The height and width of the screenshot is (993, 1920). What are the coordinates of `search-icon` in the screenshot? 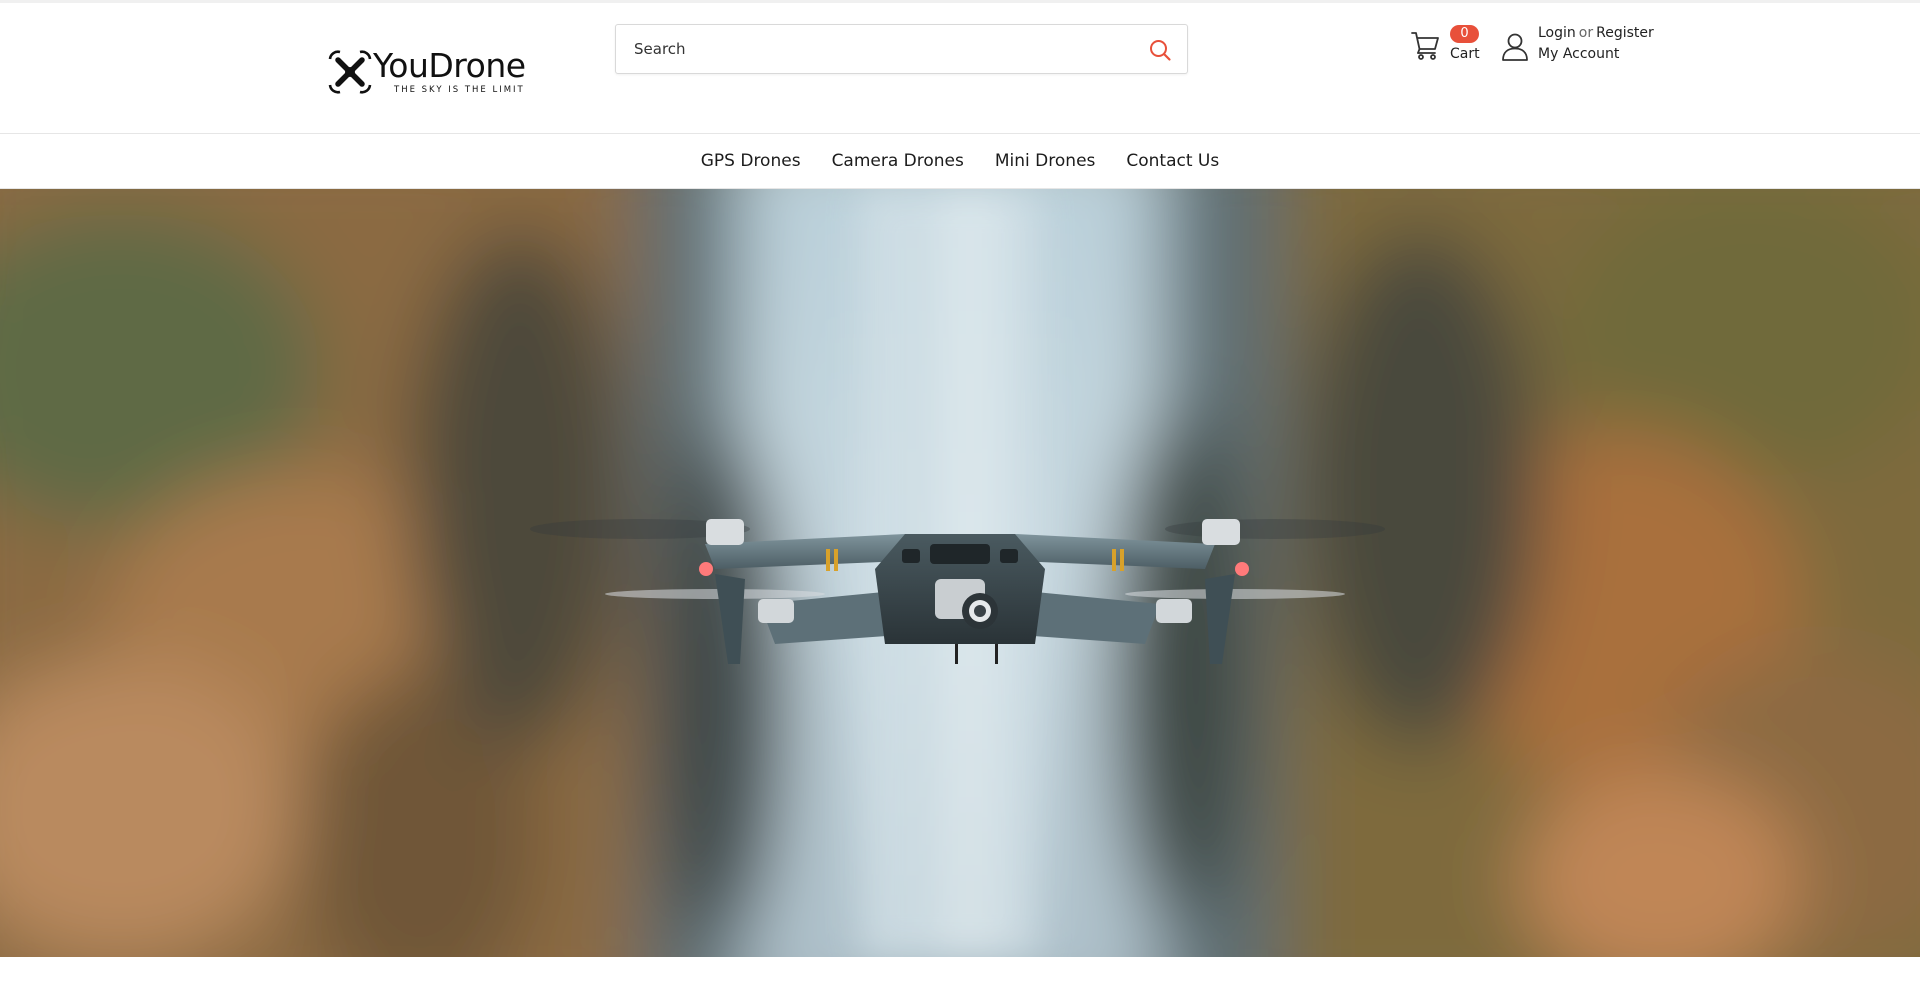 It's located at (1160, 50).